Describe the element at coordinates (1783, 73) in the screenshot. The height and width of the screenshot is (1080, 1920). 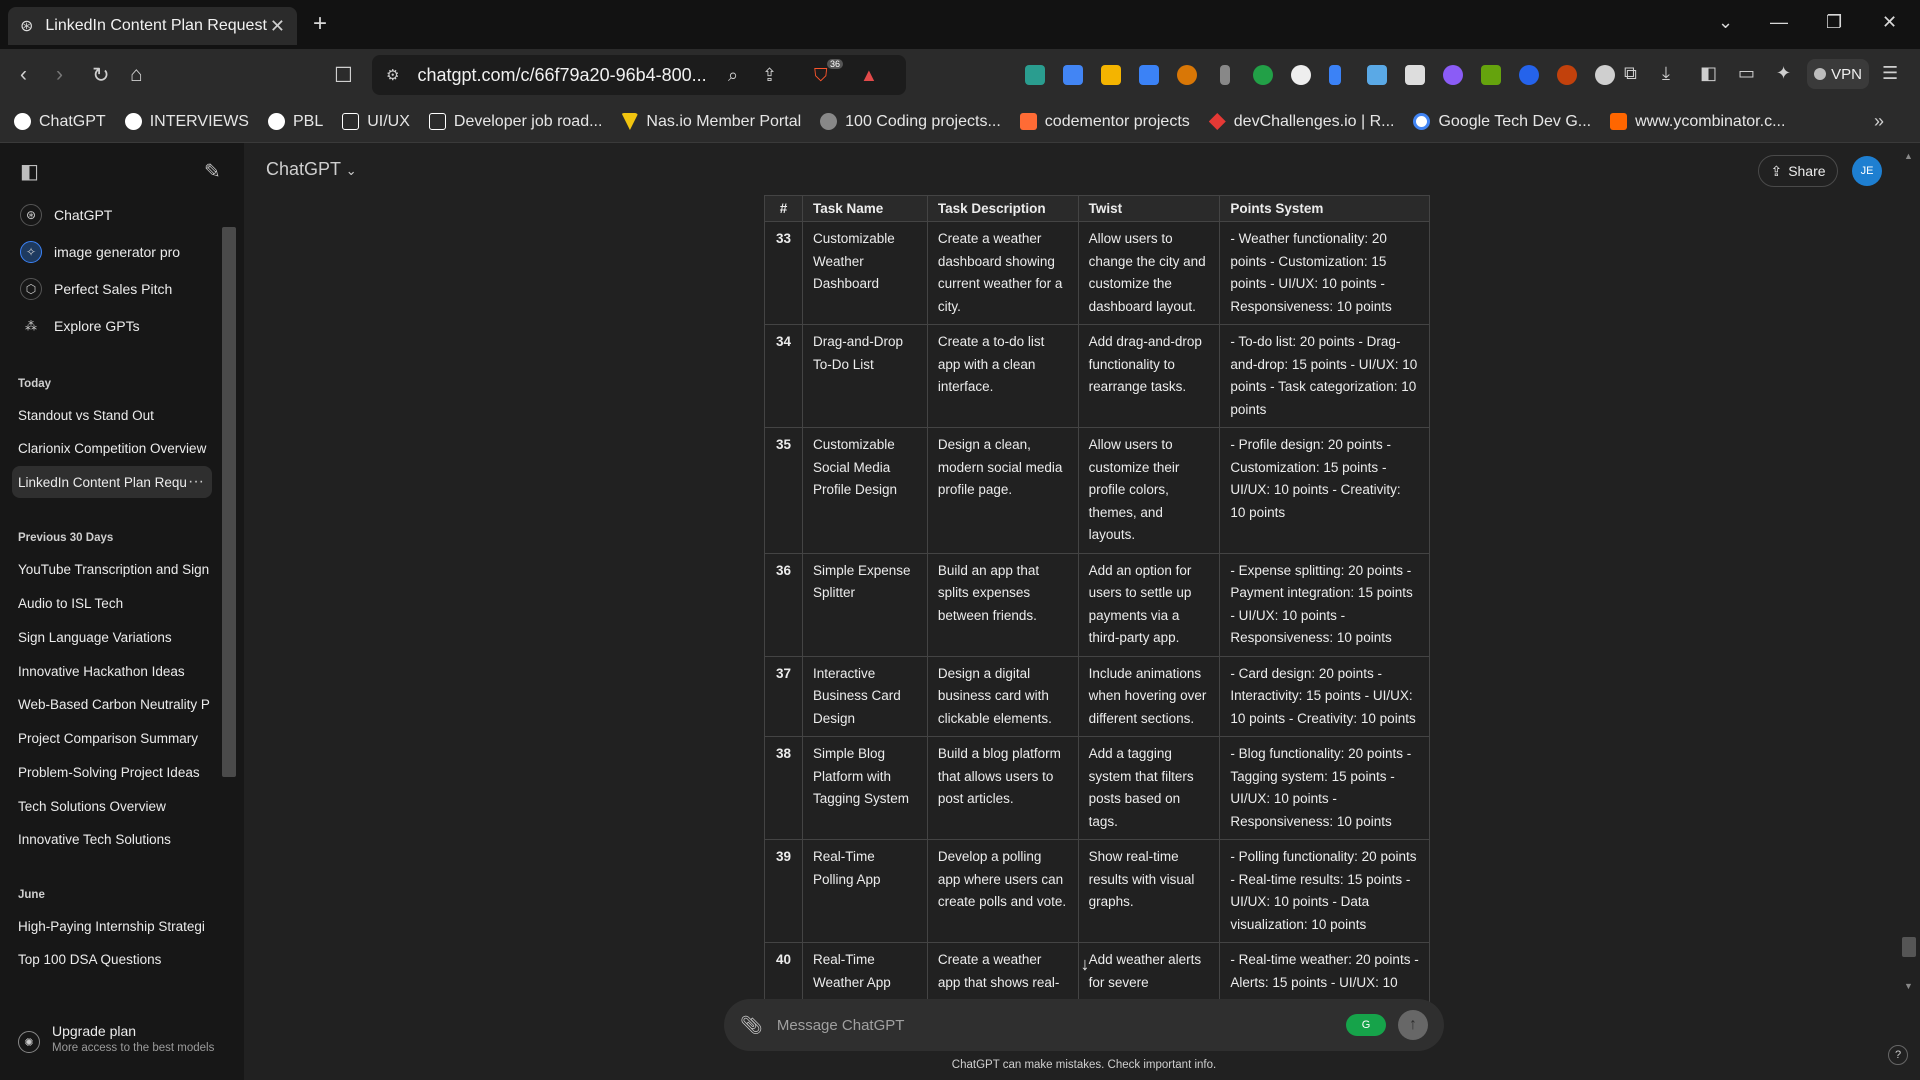
I see `leo-ai-icon: ✦` at that location.